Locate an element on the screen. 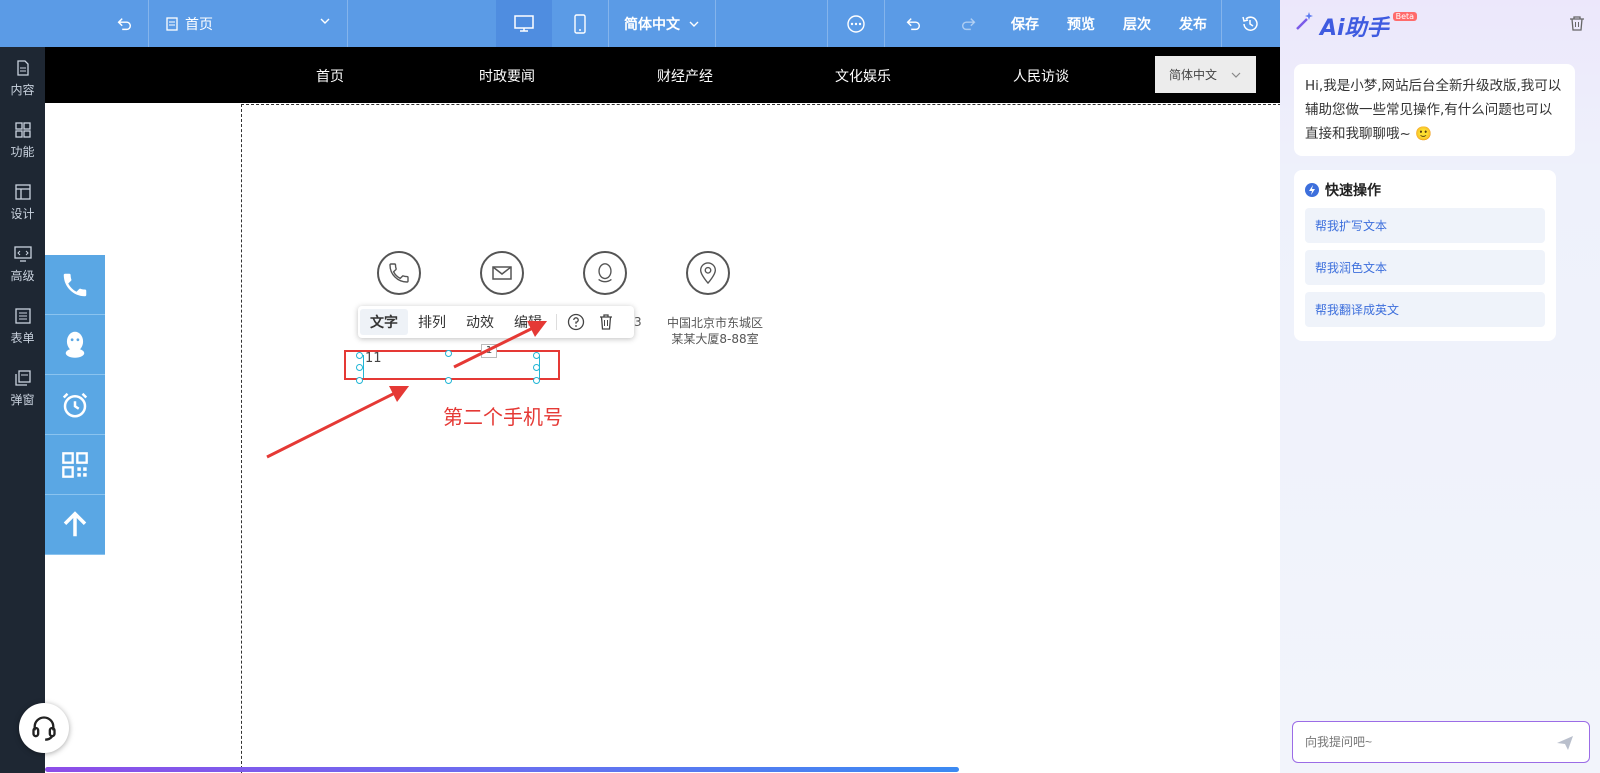 This screenshot has height=773, width=1600. clear-chat-icon is located at coordinates (1577, 25).